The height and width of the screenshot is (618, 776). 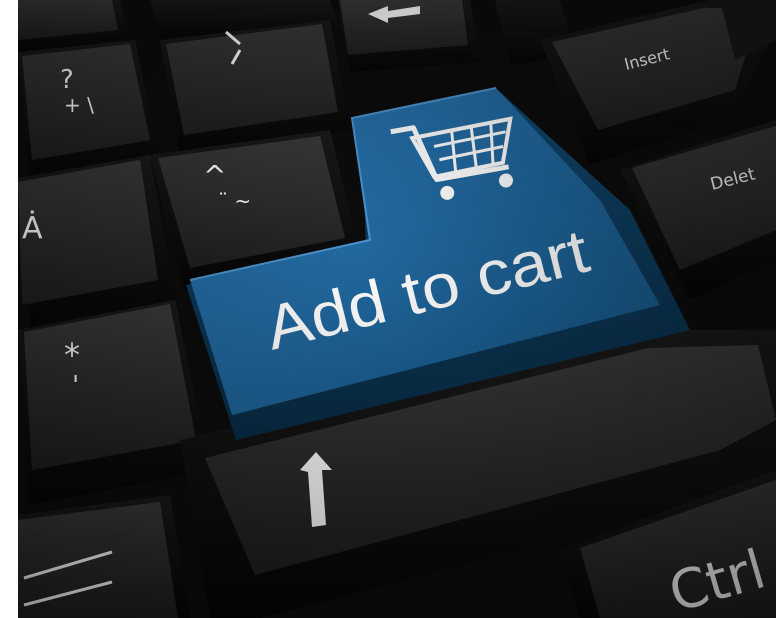 What do you see at coordinates (72, 355) in the screenshot?
I see `asterisk-legend: *` at bounding box center [72, 355].